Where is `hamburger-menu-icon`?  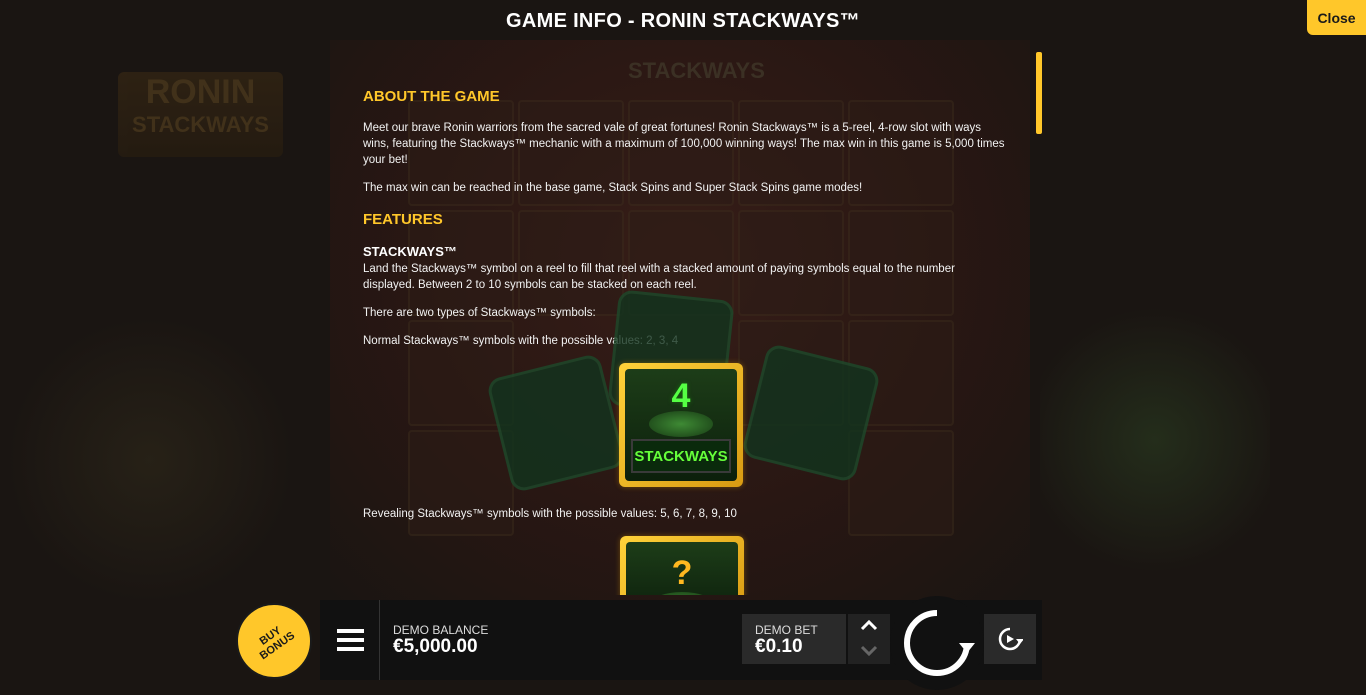
hamburger-menu-icon is located at coordinates (350, 640).